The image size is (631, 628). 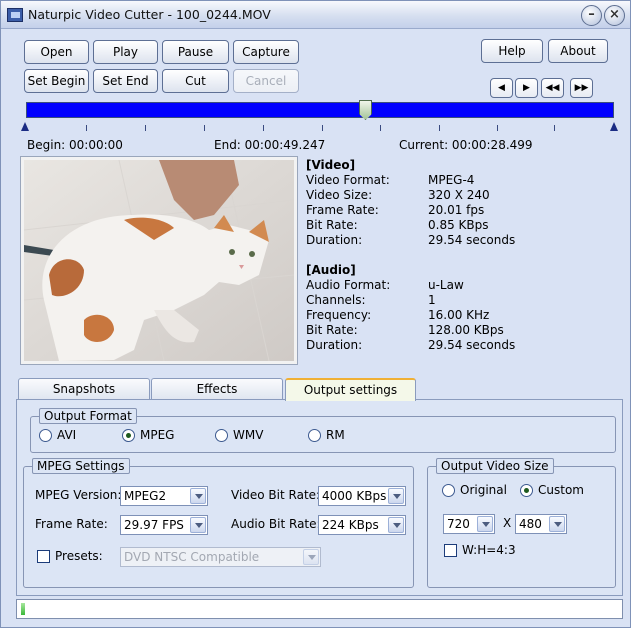 I want to click on video-bitrate-select: 4000 KBps, so click(x=362, y=496).